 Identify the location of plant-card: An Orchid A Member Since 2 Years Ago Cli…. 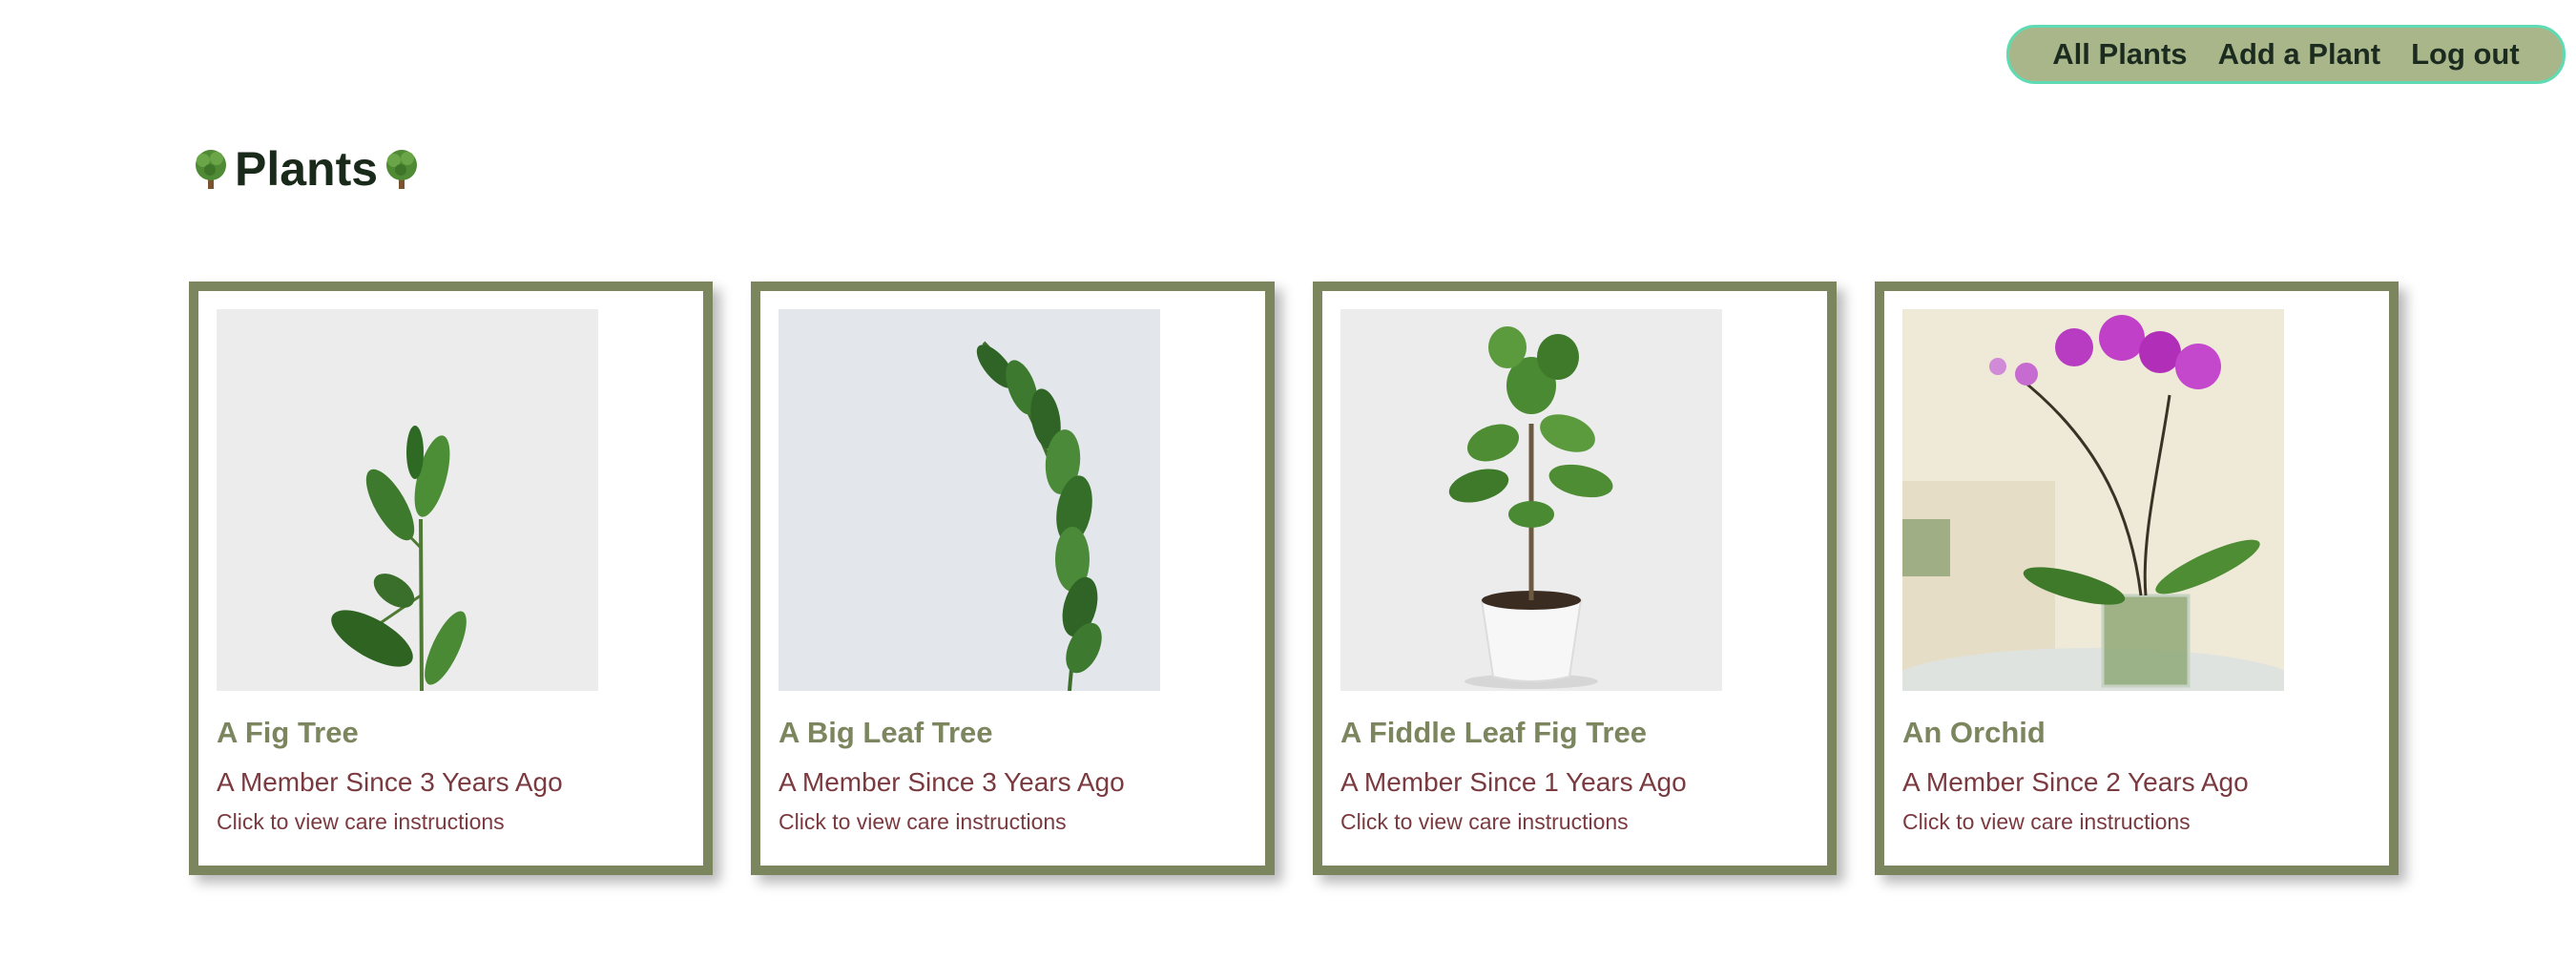
(2137, 578).